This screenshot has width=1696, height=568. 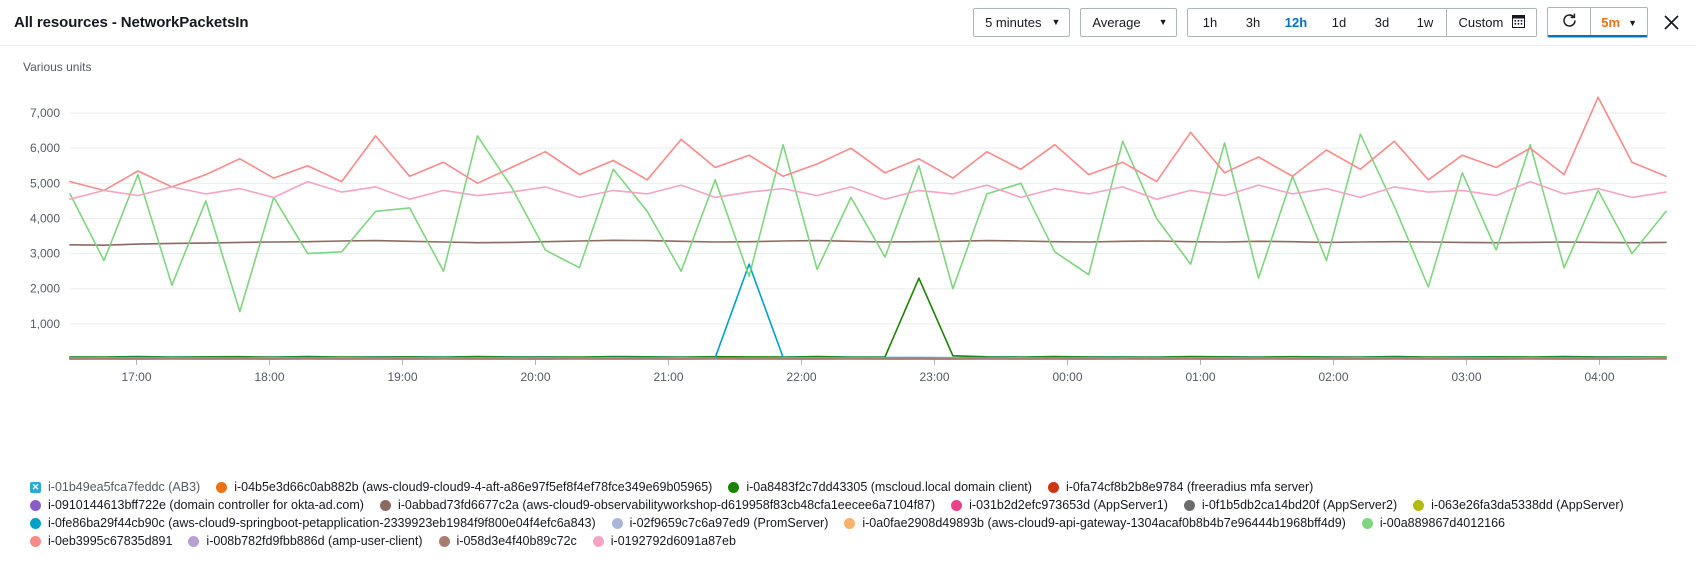 I want to click on legend-item-label: i-01b49ea5fca7feddc (AB3), so click(x=124, y=487).